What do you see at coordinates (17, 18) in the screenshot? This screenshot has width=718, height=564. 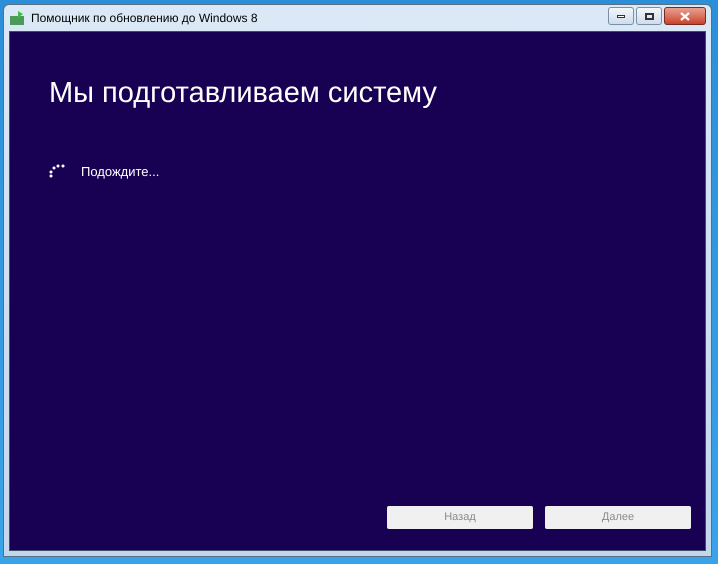 I see `app-icon` at bounding box center [17, 18].